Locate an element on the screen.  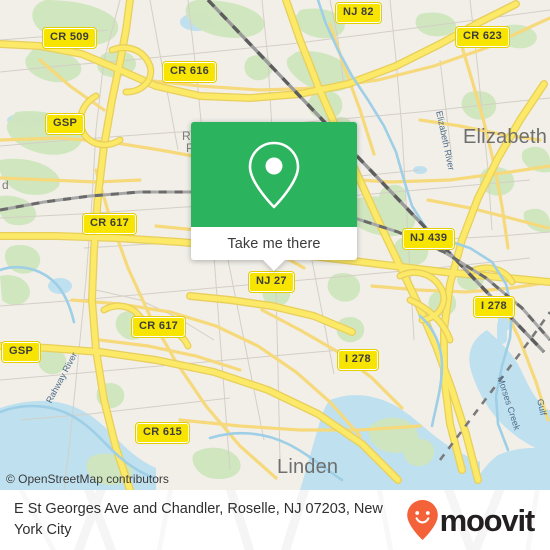
highway-shield-gsp-south: GSP is located at coordinates (21, 352).